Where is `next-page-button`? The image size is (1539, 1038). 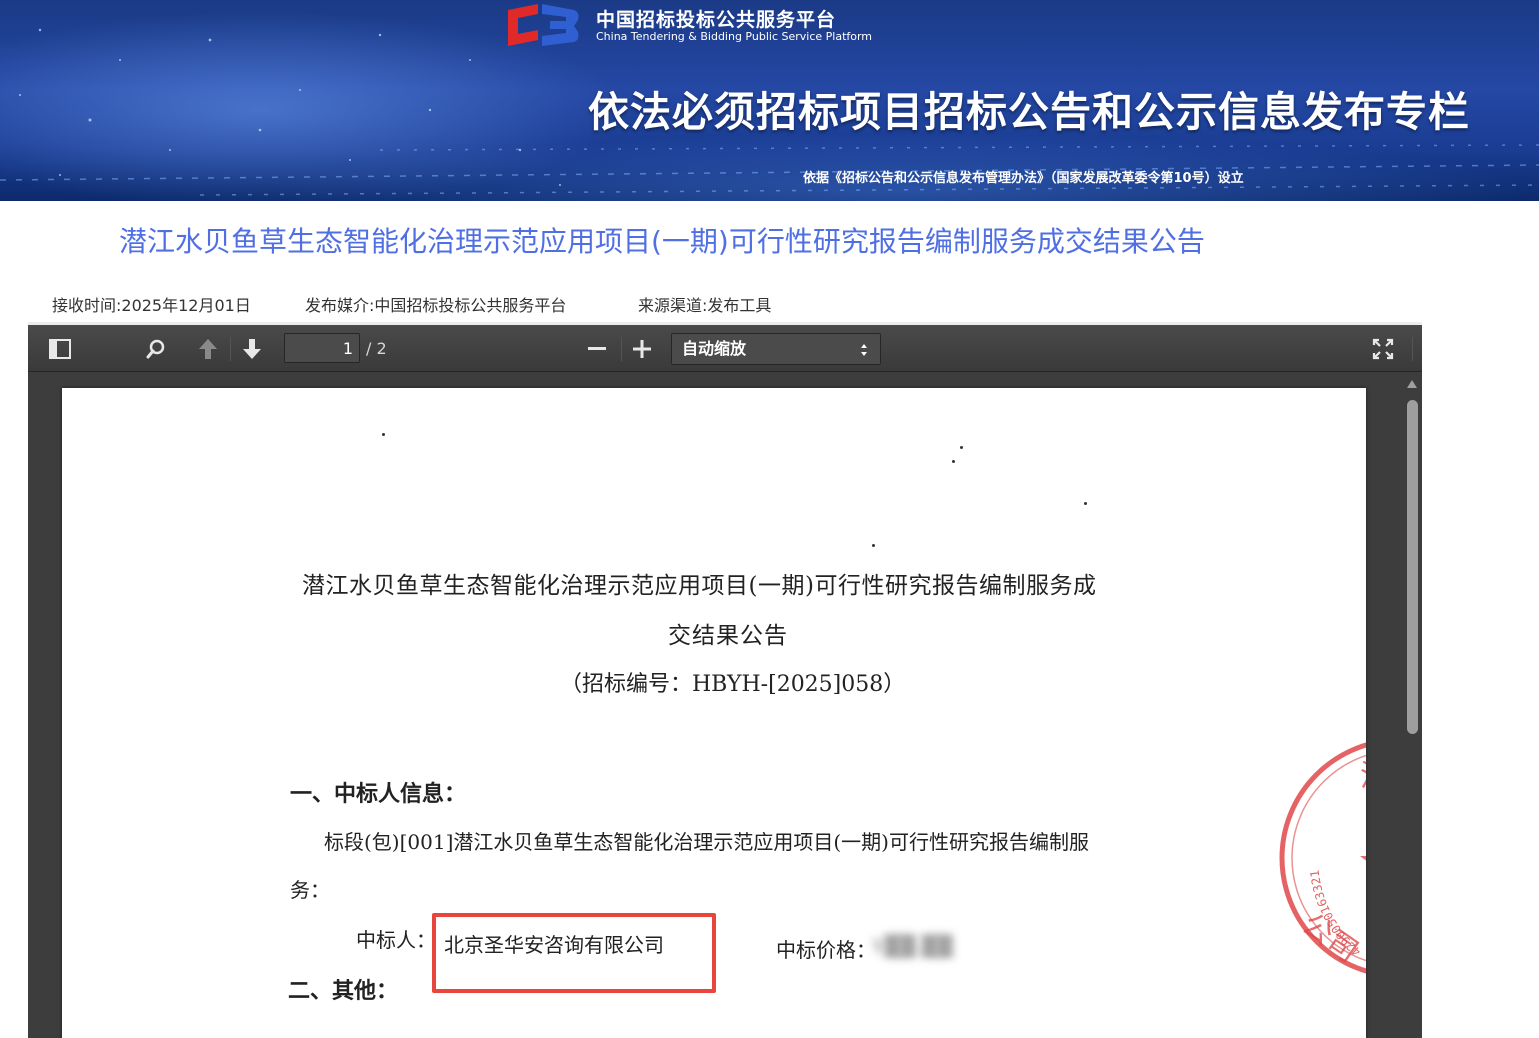 next-page-button is located at coordinates (252, 349).